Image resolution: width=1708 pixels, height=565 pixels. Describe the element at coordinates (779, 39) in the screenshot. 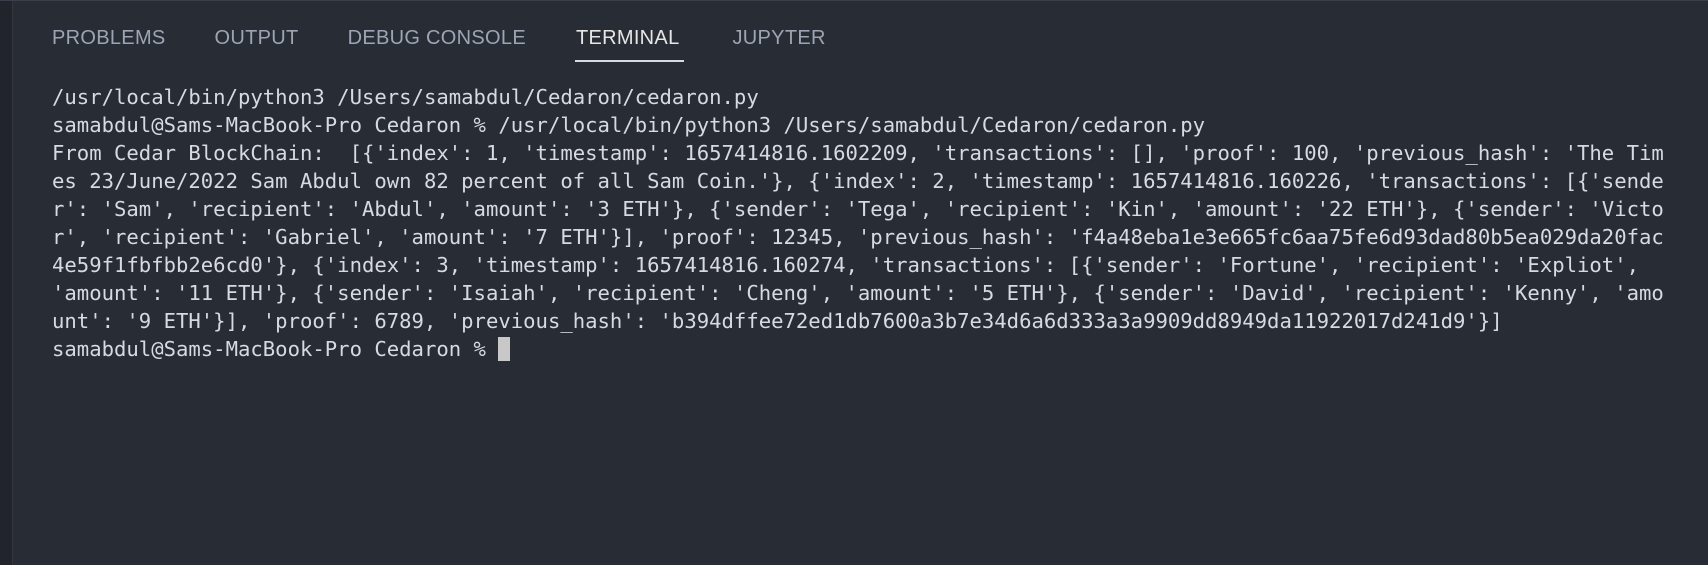

I see `tab-jupyter: JUPYTER` at that location.